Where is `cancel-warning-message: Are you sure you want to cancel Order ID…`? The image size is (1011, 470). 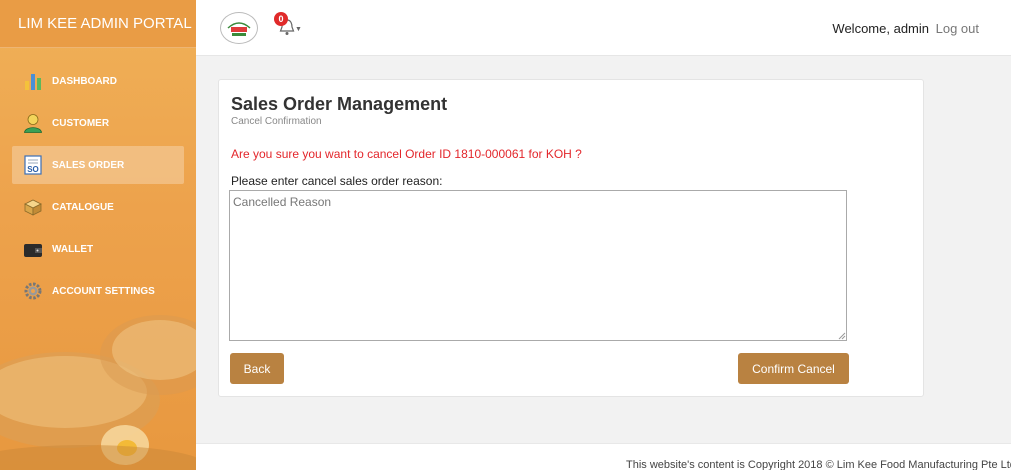 cancel-warning-message: Are you sure you want to cancel Order ID… is located at coordinates (406, 154).